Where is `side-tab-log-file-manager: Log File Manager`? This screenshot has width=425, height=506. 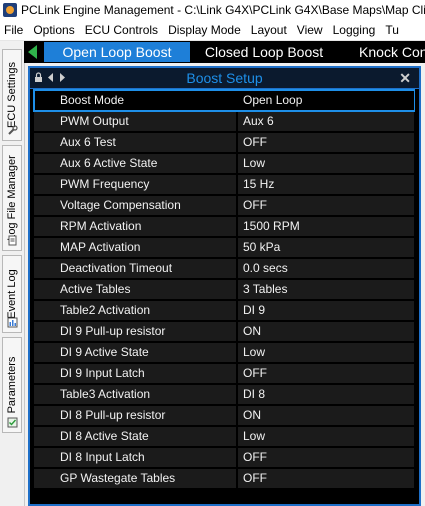
side-tab-log-file-manager: Log File Manager is located at coordinates (12, 198).